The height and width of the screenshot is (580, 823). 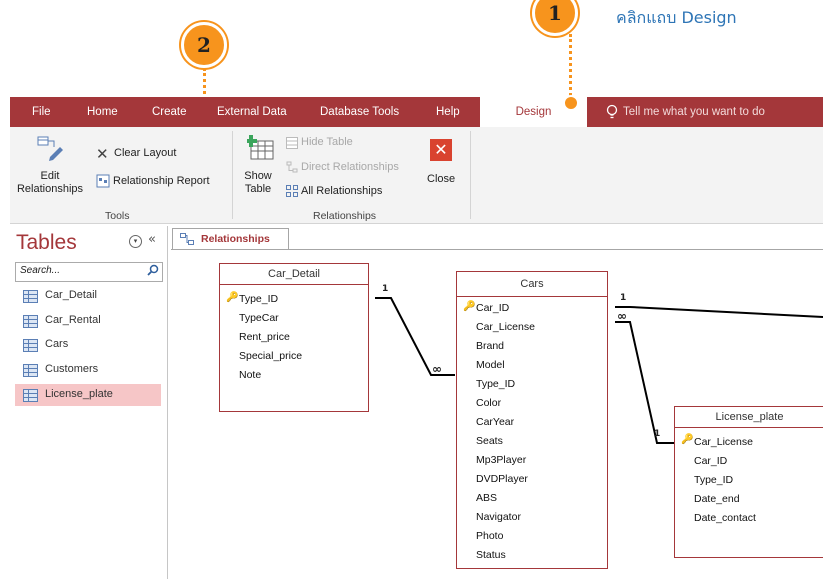 What do you see at coordinates (441, 179) in the screenshot?
I see `close-button: Close` at bounding box center [441, 179].